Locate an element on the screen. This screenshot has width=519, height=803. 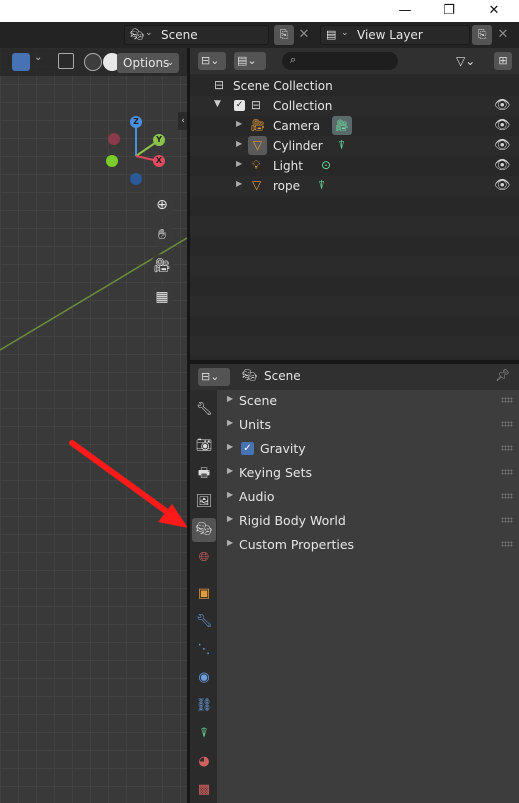
filter-icon: ▽⌄ is located at coordinates (472, 61).